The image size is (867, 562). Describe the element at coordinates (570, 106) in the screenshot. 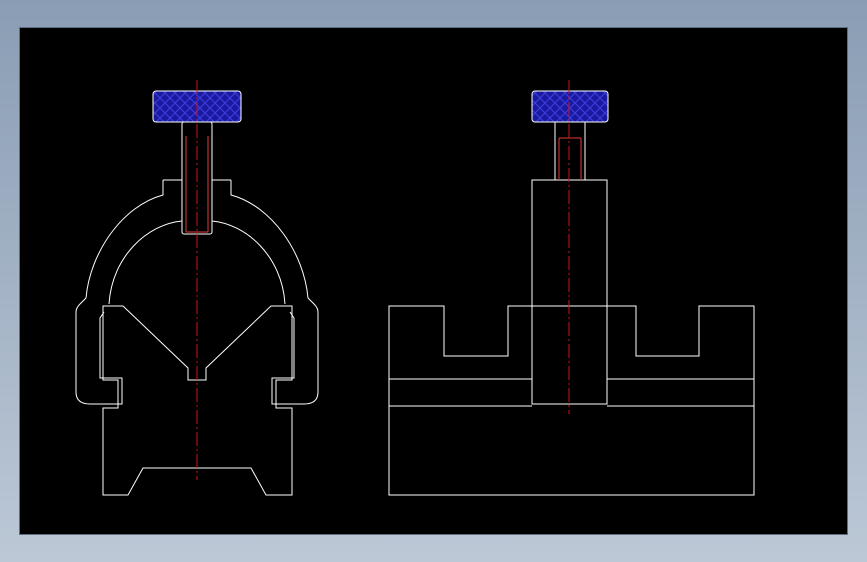

I see `side-knurled-knob` at that location.